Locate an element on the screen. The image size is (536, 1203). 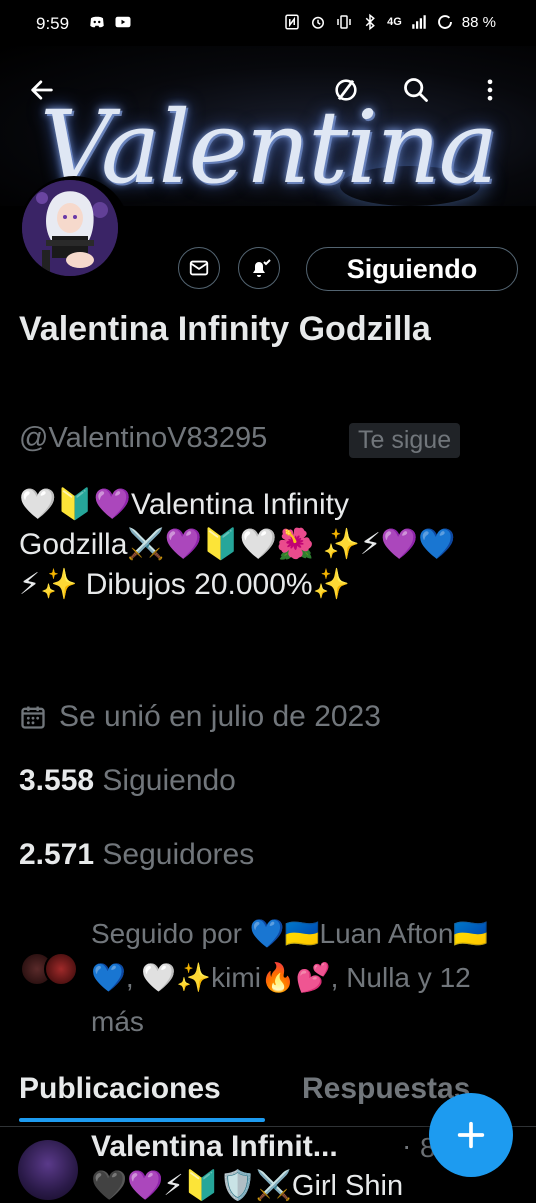
followers-count: 2.571 is located at coordinates (57, 854).